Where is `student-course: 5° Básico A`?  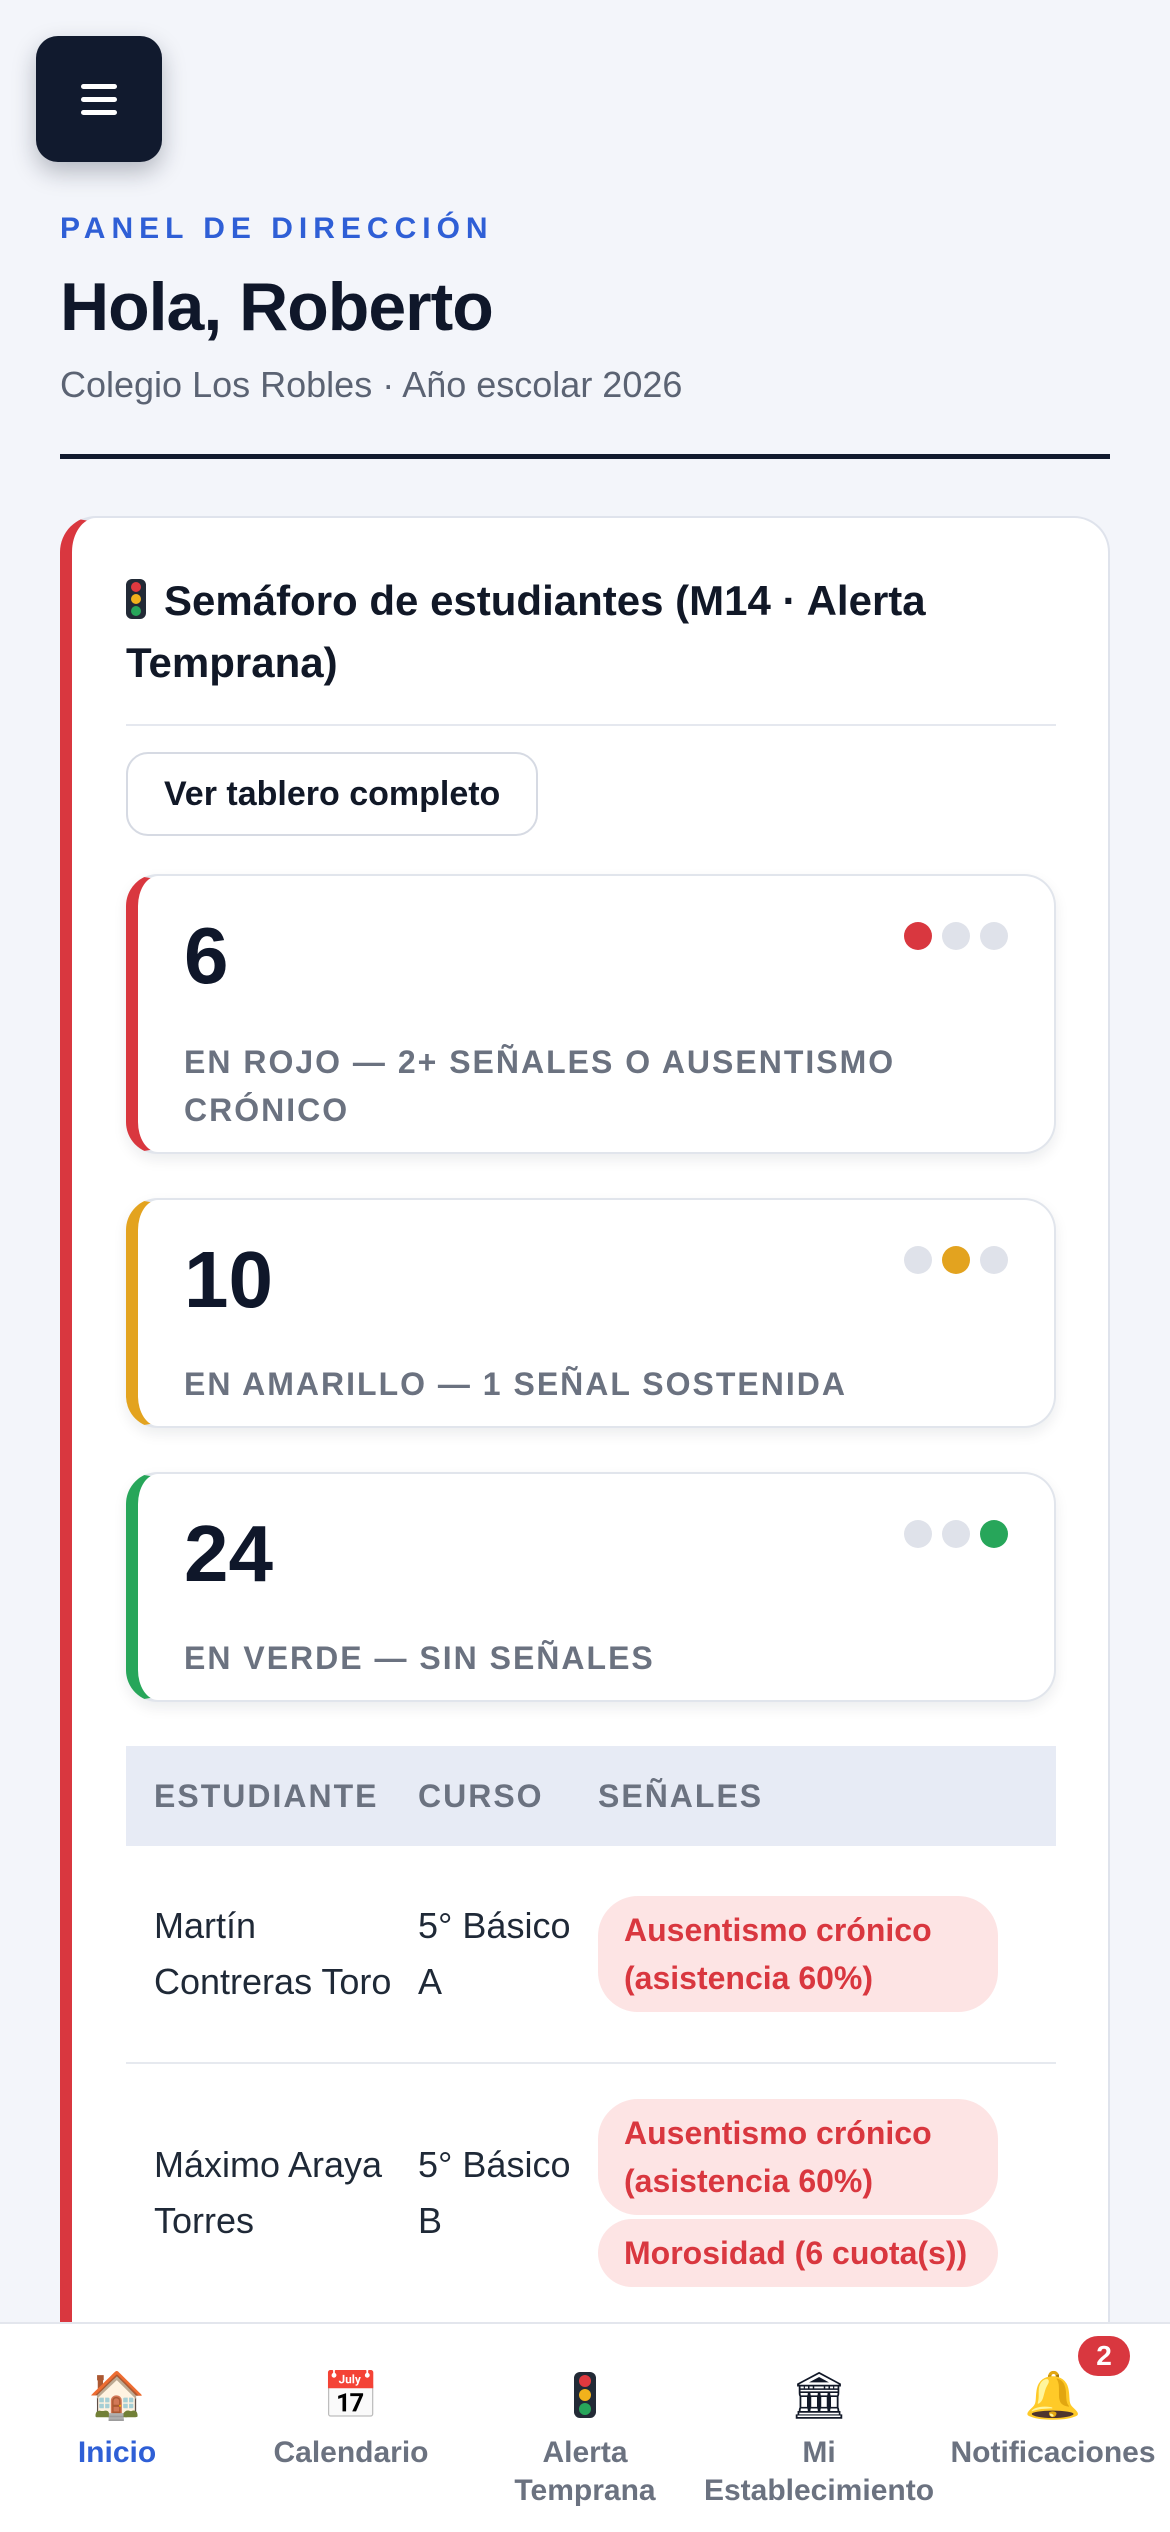 student-course: 5° Básico A is located at coordinates (494, 1953).